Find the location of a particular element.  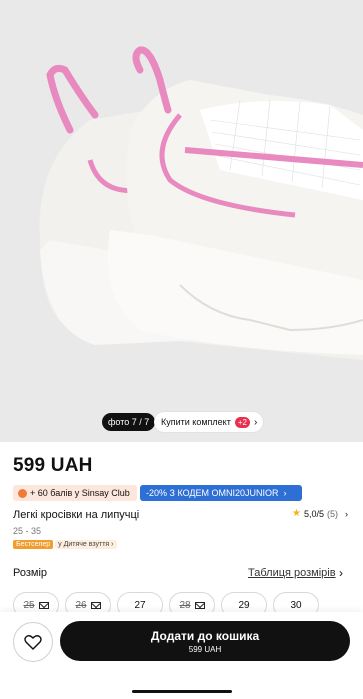

rating-value: 5,0/5 is located at coordinates (313, 513).